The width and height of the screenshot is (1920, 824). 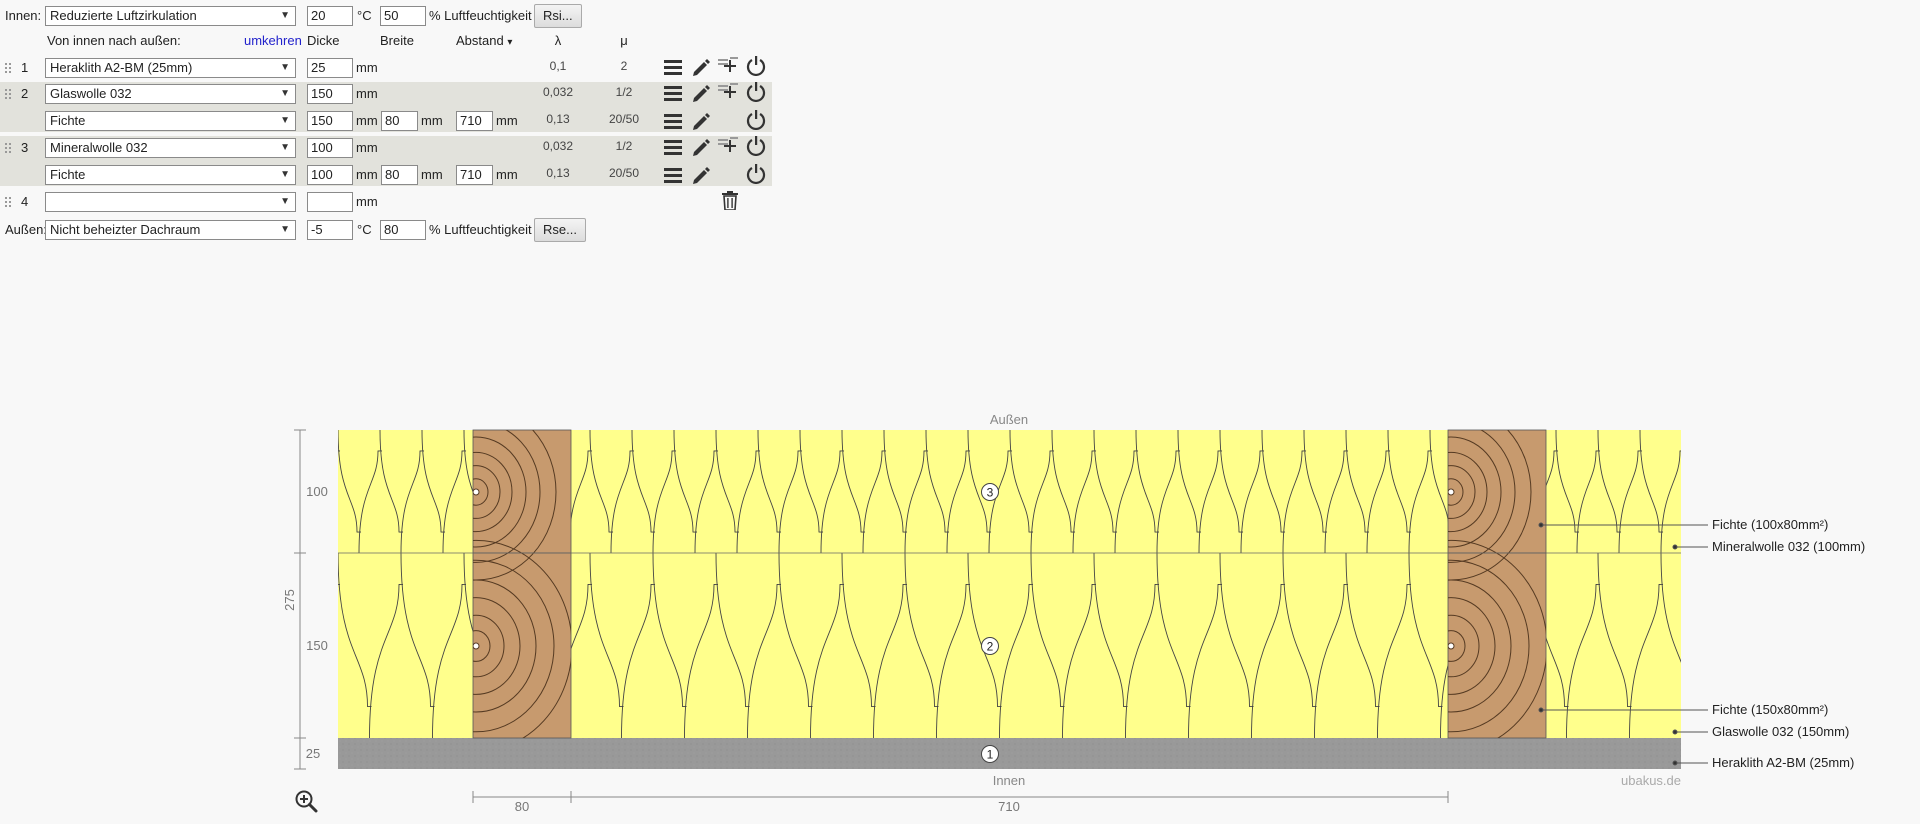 I want to click on dim-glaswolle: 150, so click(x=317, y=645).